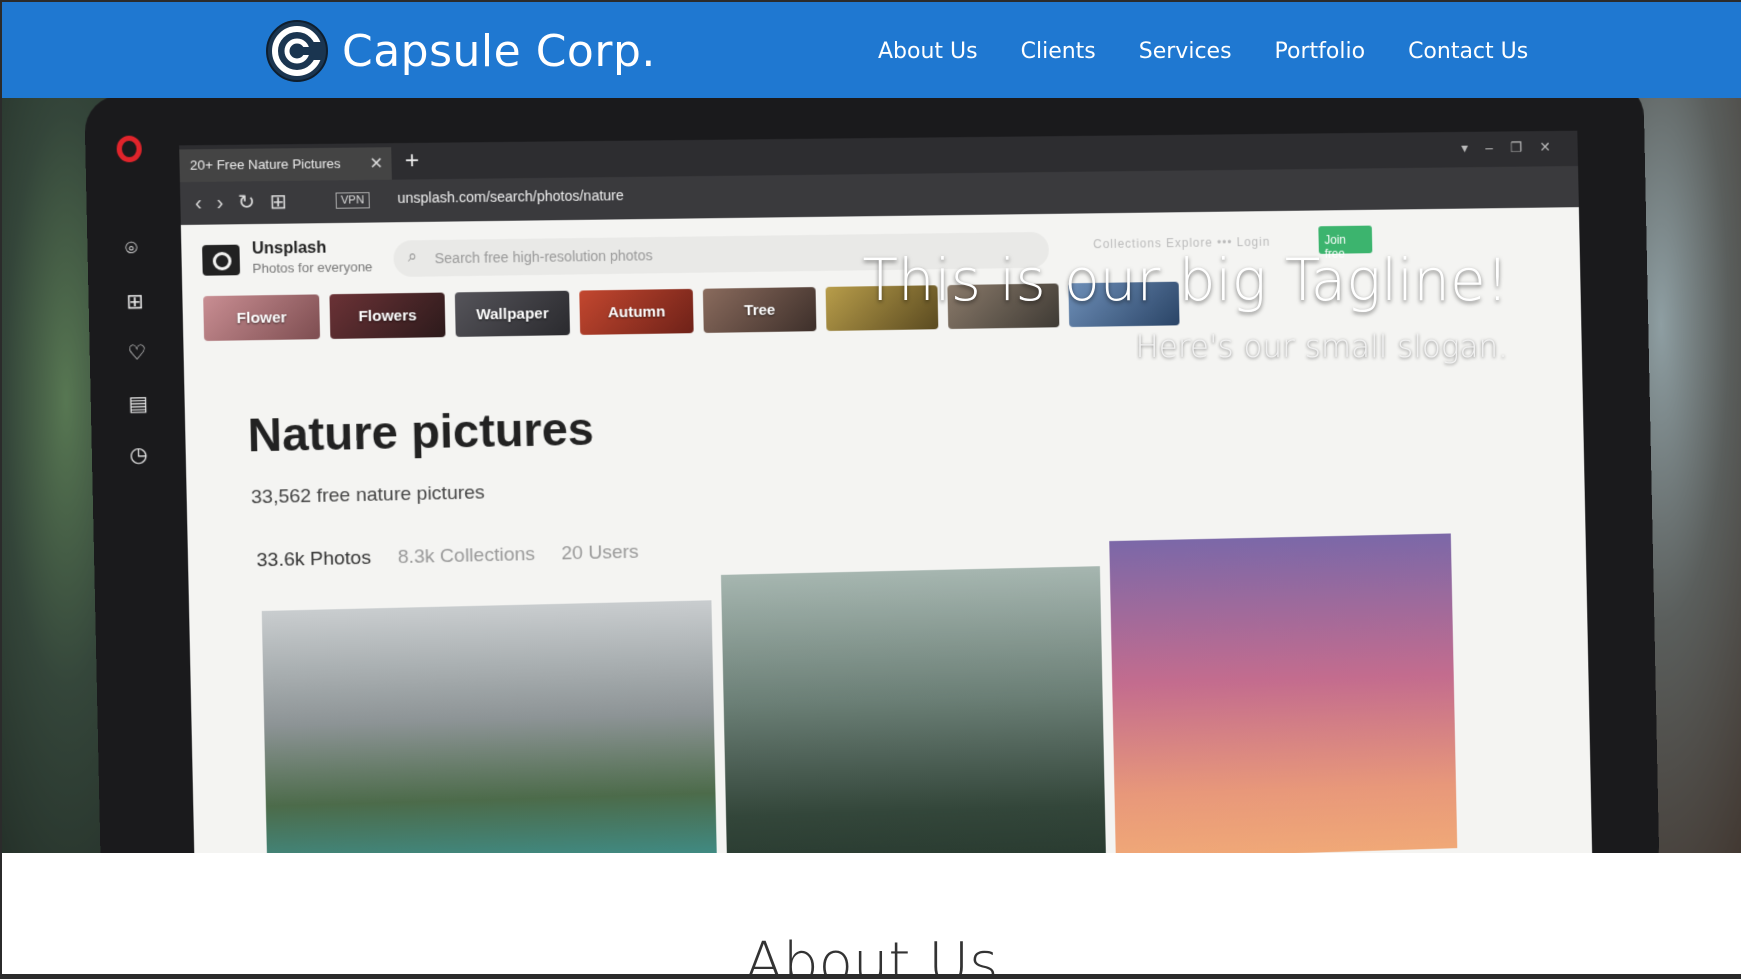  I want to click on nav-portfolio: Portfolio, so click(1320, 51).